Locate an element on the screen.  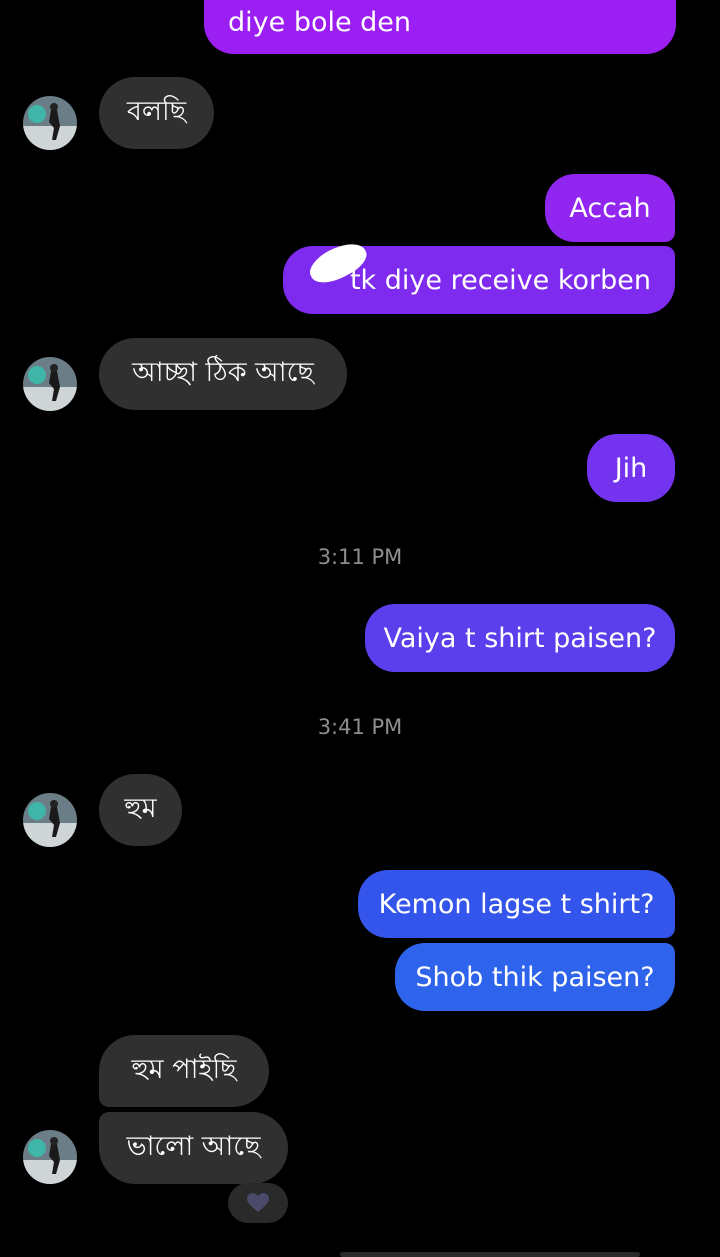
message-text: ভালো আছে is located at coordinates (193, 1146).